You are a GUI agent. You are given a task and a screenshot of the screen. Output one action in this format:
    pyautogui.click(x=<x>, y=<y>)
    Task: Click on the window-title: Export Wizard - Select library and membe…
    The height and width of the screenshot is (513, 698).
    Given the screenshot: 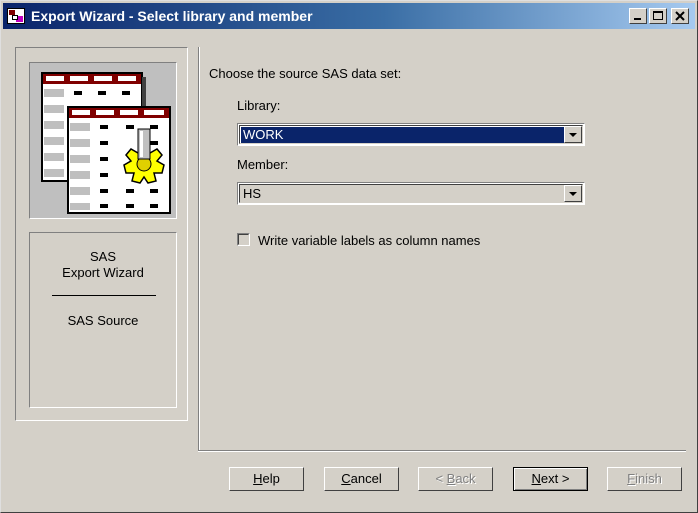 What is the action you would take?
    pyautogui.click(x=172, y=16)
    